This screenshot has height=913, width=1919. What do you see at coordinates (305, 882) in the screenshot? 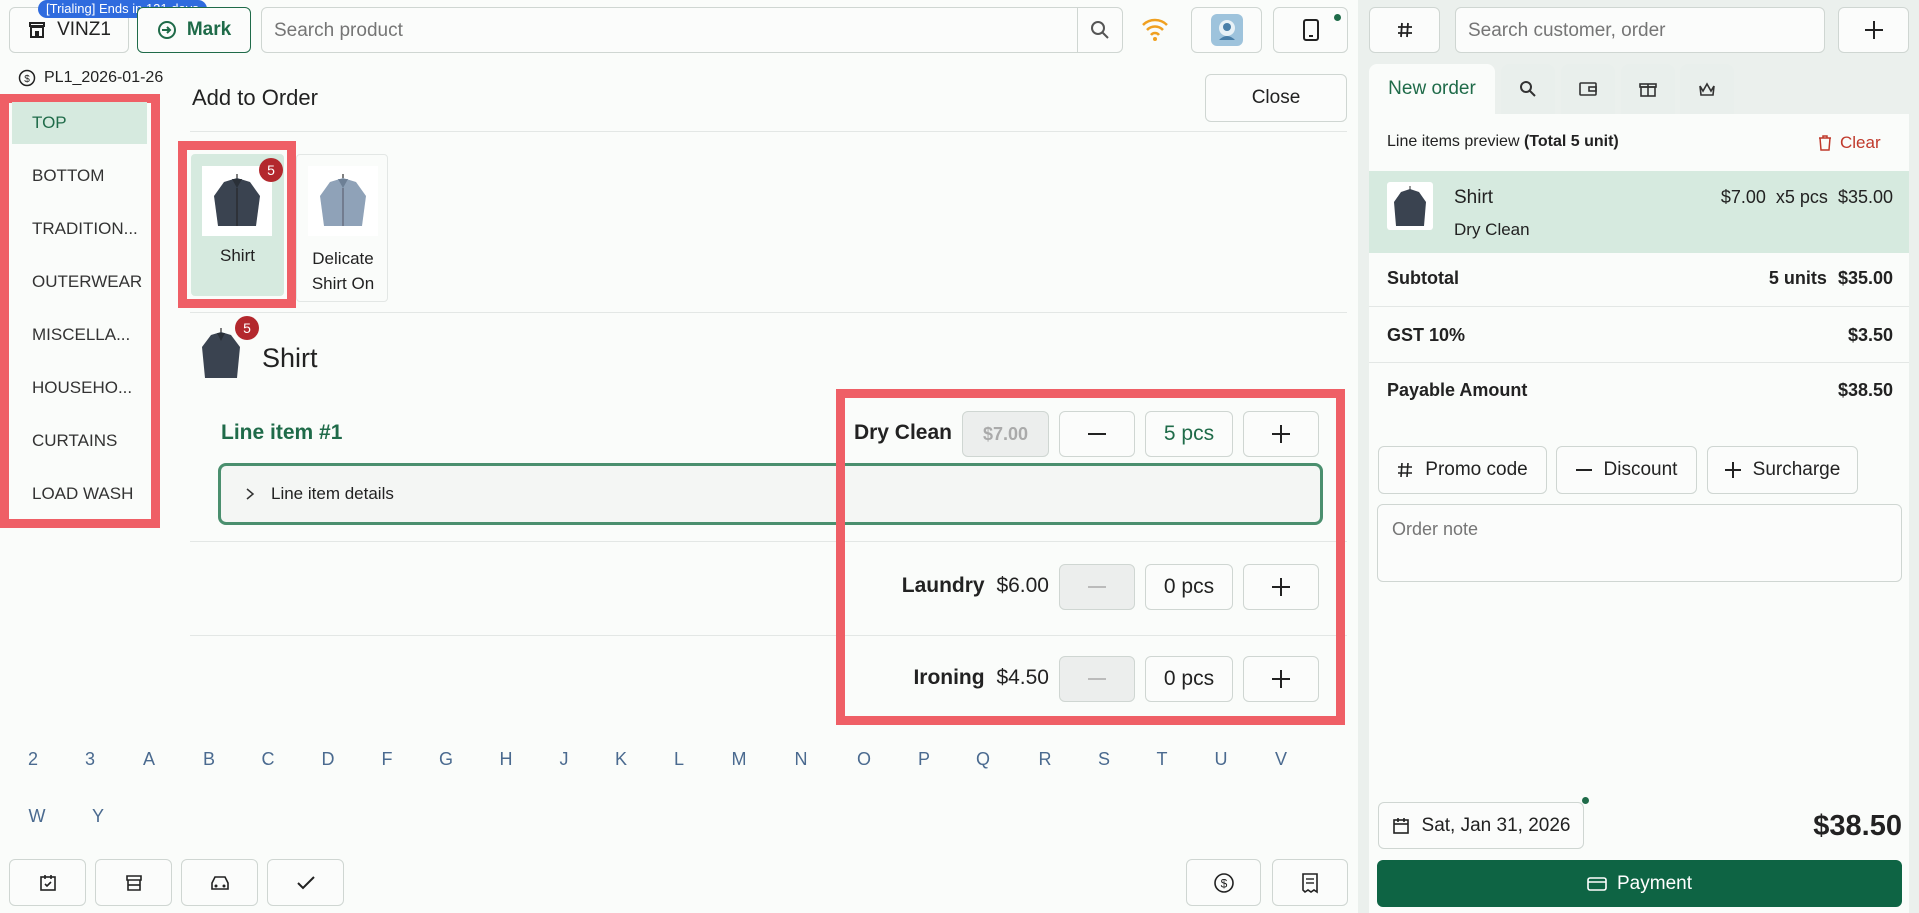
I see `complete-action-button` at bounding box center [305, 882].